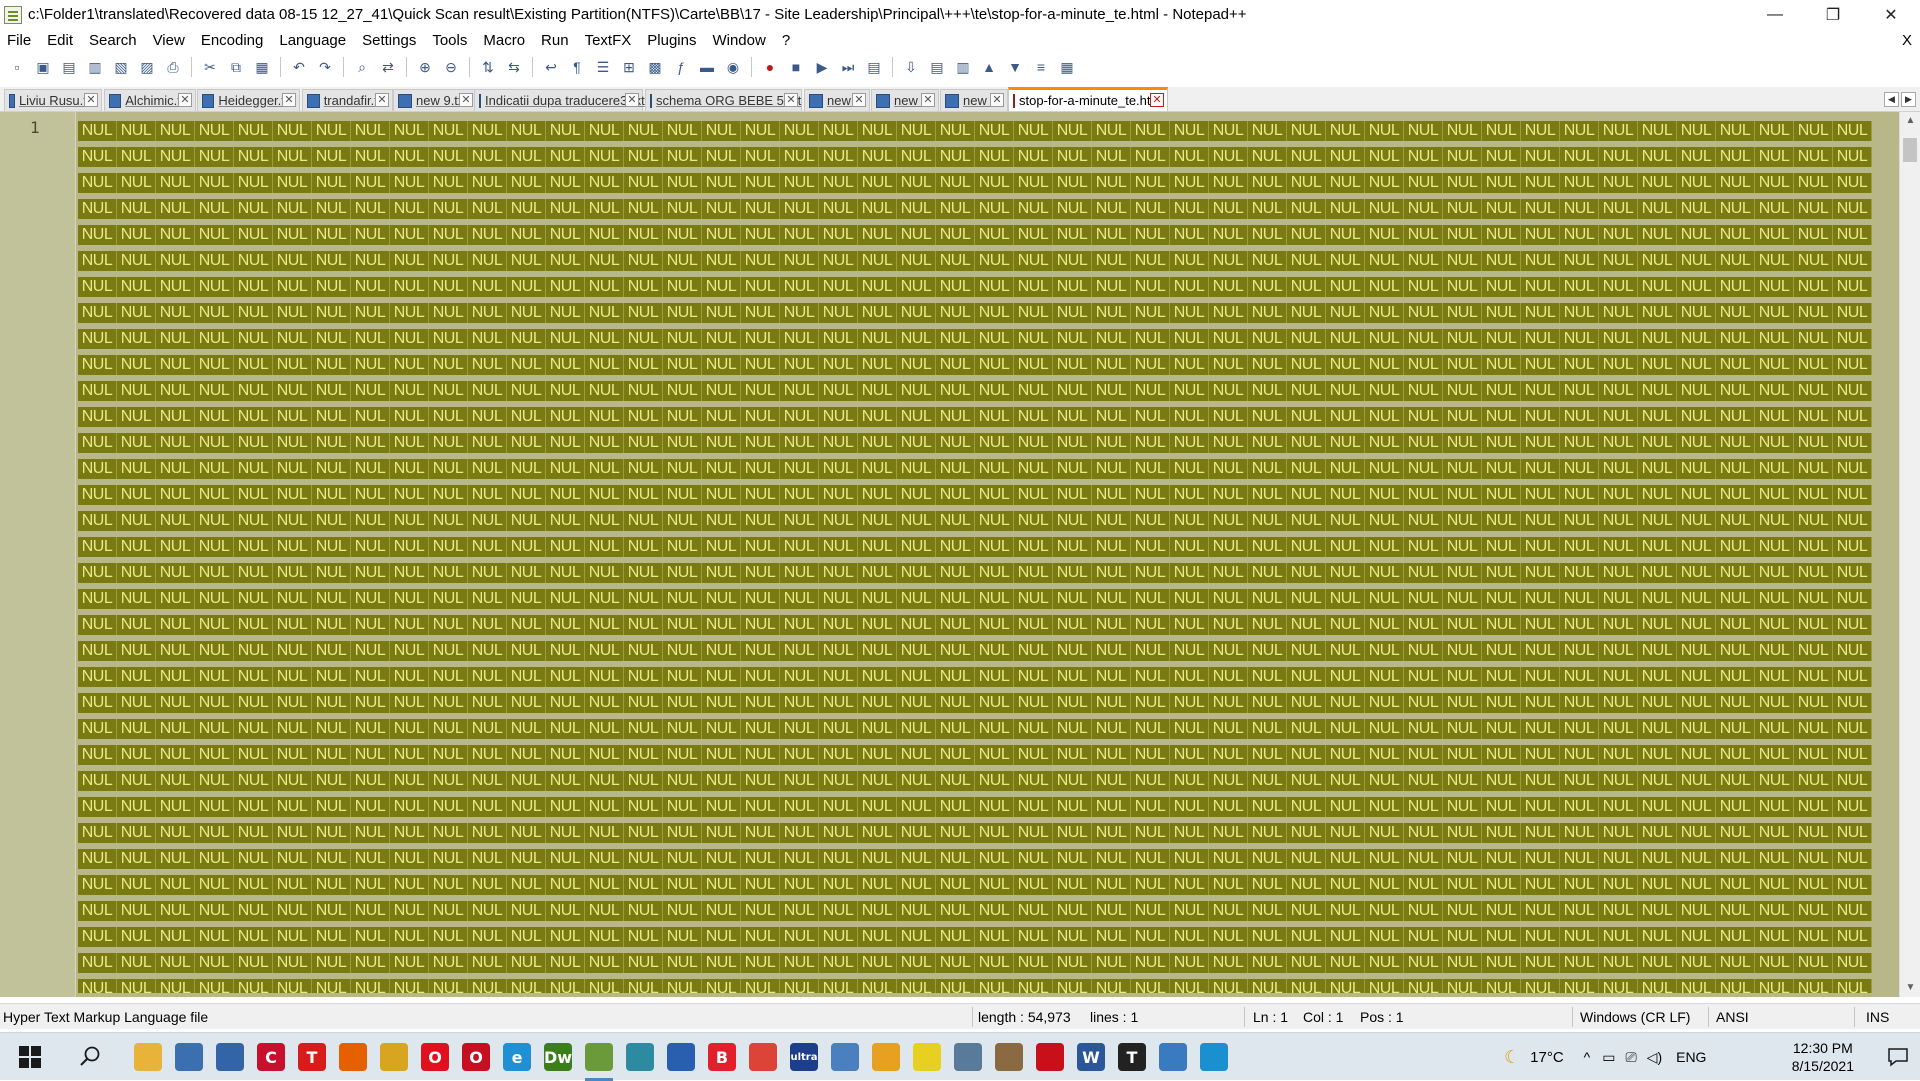  Describe the element at coordinates (911, 67) in the screenshot. I see `toolbar-extra-1-icon: ⇩` at that location.